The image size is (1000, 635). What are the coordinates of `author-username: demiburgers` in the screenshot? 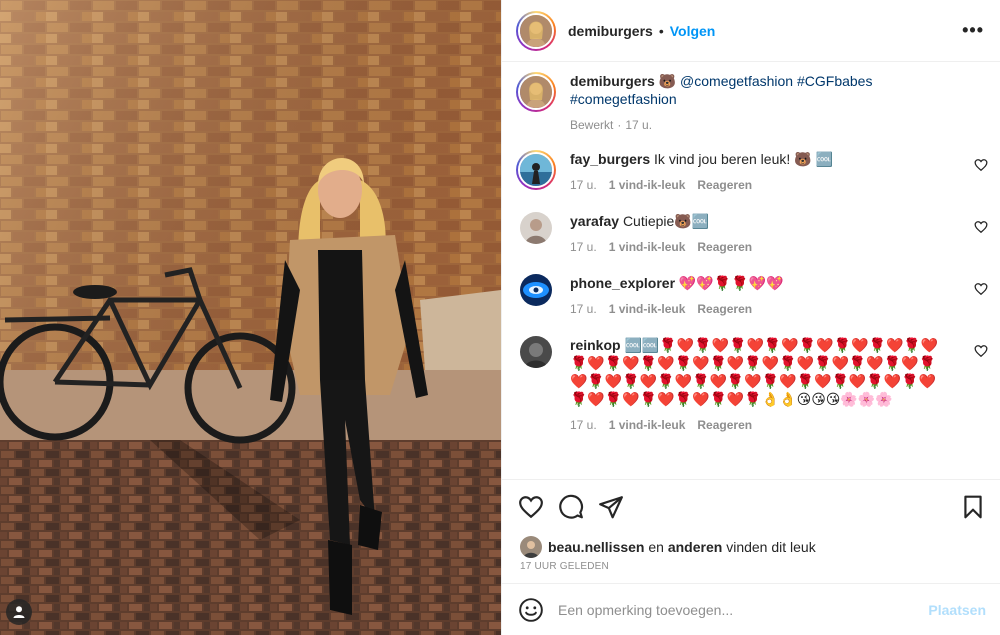 It's located at (610, 31).